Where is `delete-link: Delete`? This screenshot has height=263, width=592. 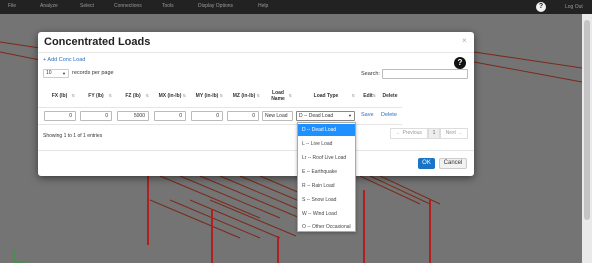
delete-link: Delete is located at coordinates (389, 115).